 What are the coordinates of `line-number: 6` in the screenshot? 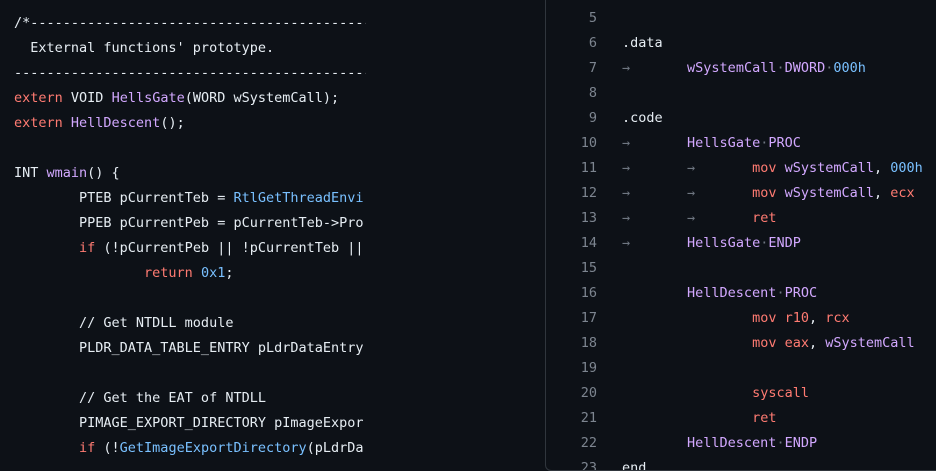 It's located at (592, 43).